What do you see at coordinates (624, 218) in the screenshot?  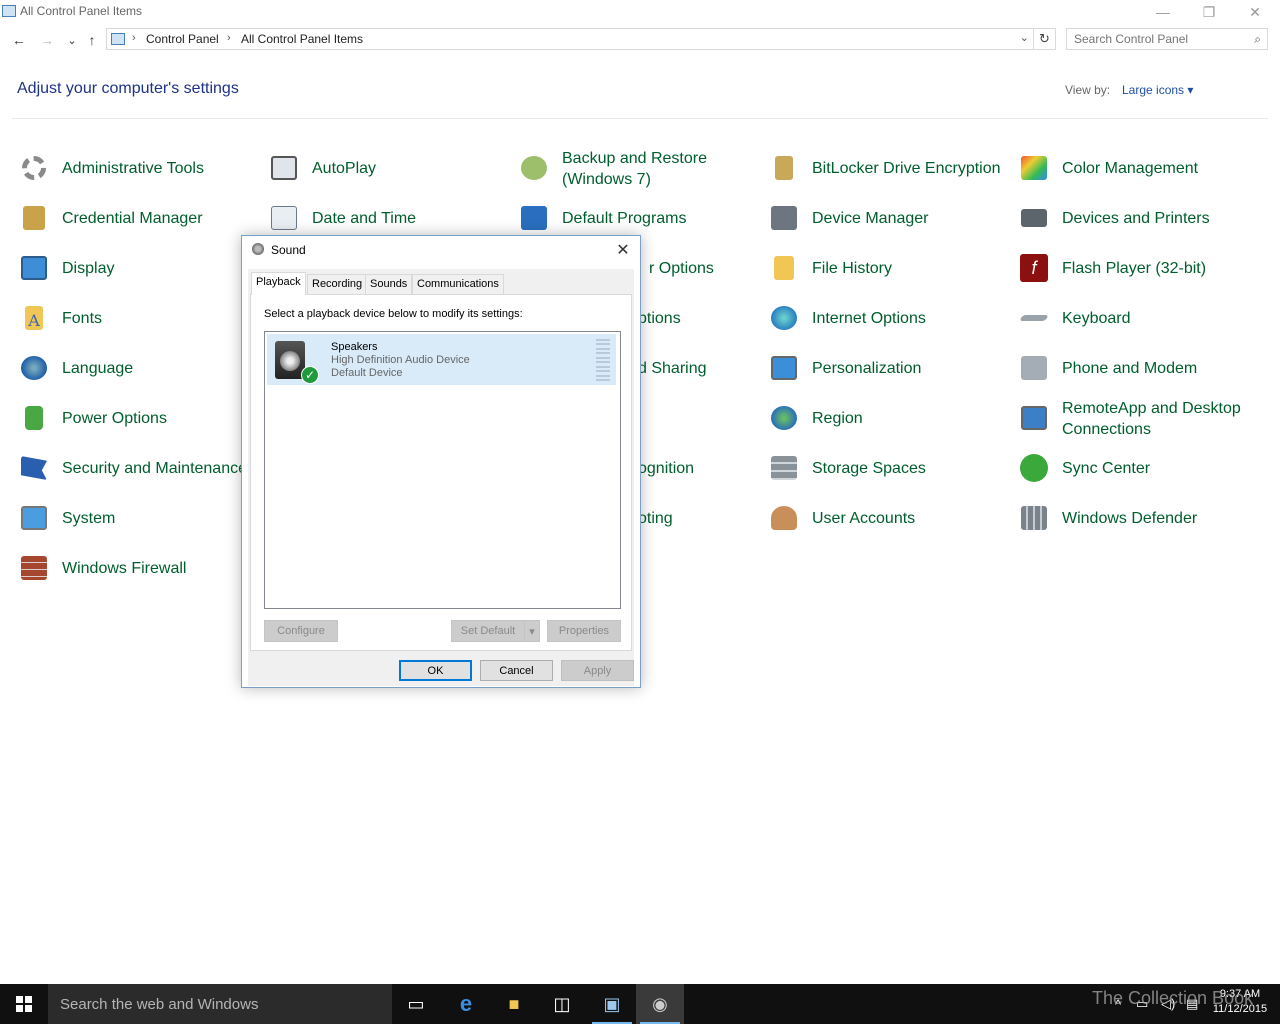 I see `cp-item-label: Default Programs` at bounding box center [624, 218].